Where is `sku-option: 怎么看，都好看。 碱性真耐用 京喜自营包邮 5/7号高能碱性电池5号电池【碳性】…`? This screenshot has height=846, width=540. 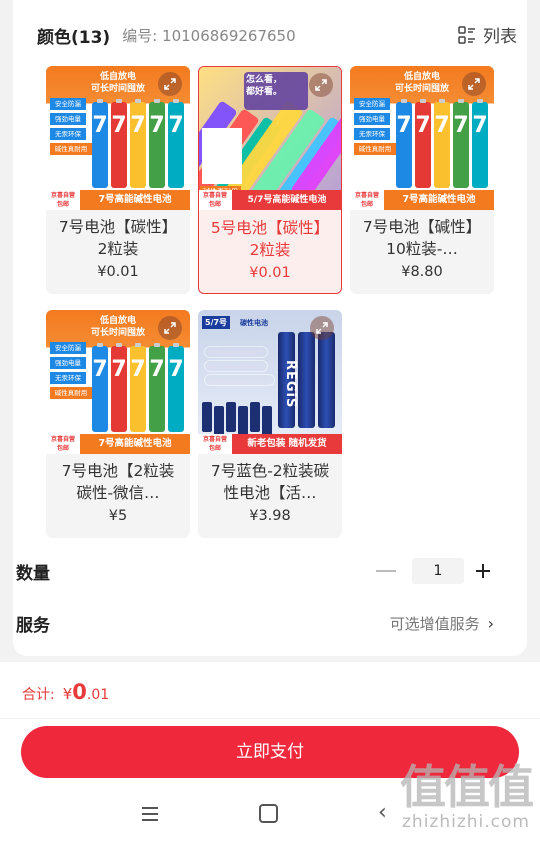
sku-option: 怎么看，都好看。 碱性真耐用 京喜自营包邮 5/7号高能碱性电池5号电池【碳性】… is located at coordinates (270, 180).